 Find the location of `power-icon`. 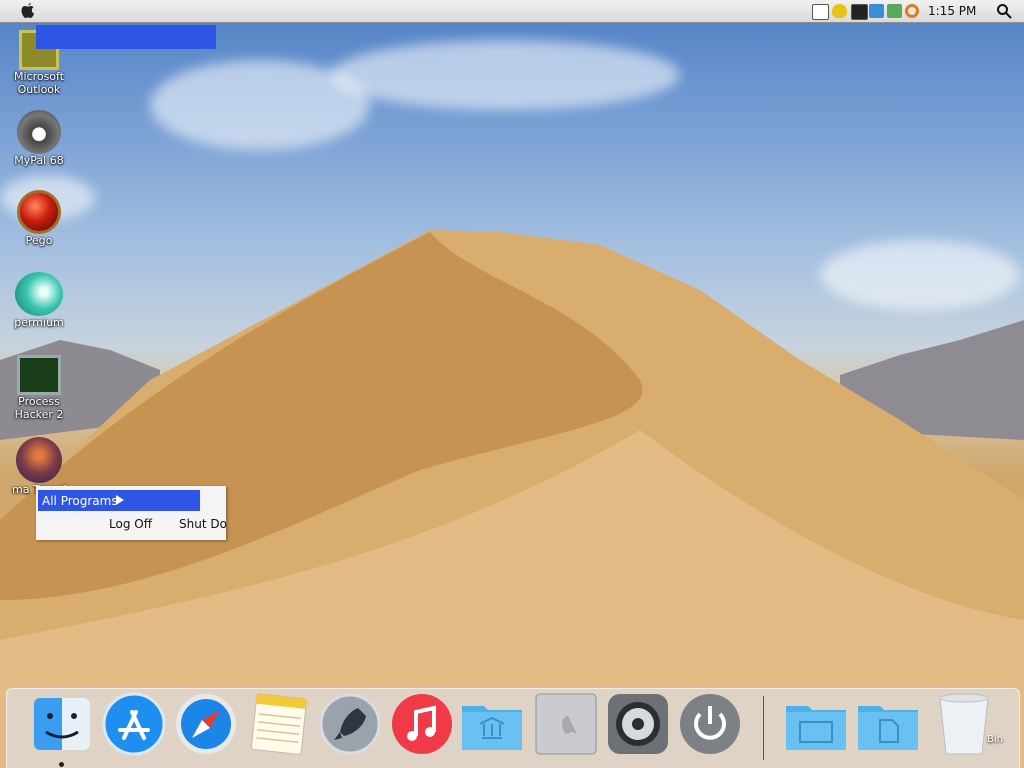

power-icon is located at coordinates (710, 724).